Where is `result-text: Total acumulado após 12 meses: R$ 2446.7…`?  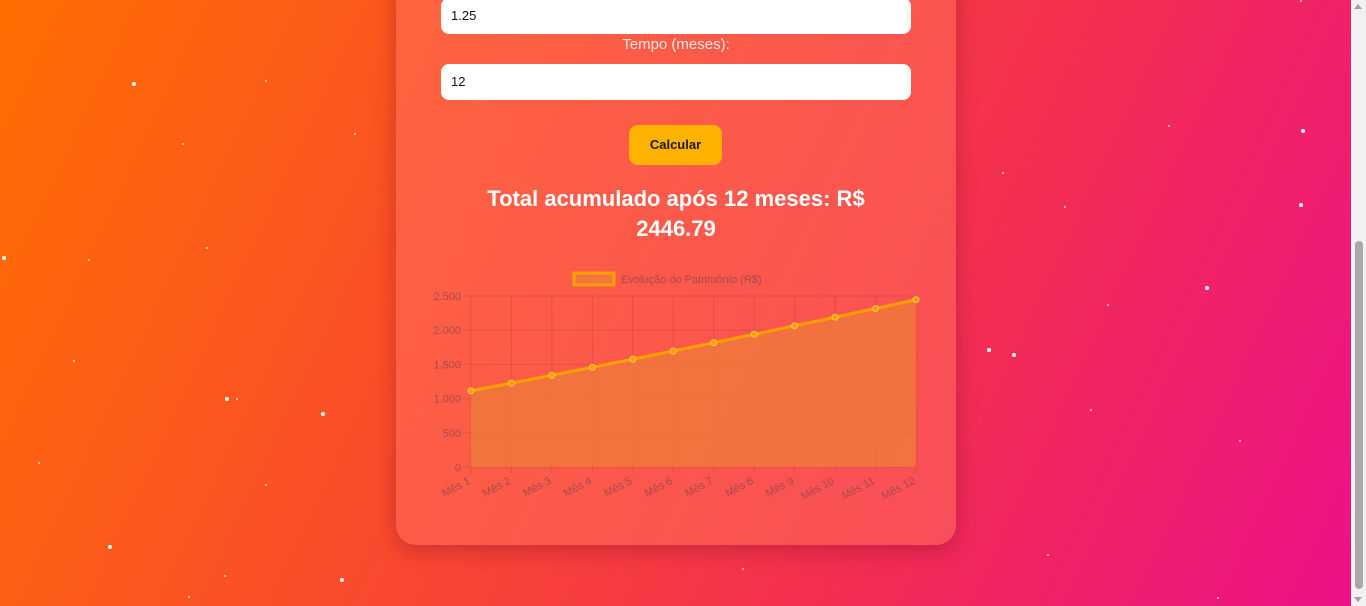
result-text: Total acumulado após 12 meses: R$ 2446.7… is located at coordinates (676, 213).